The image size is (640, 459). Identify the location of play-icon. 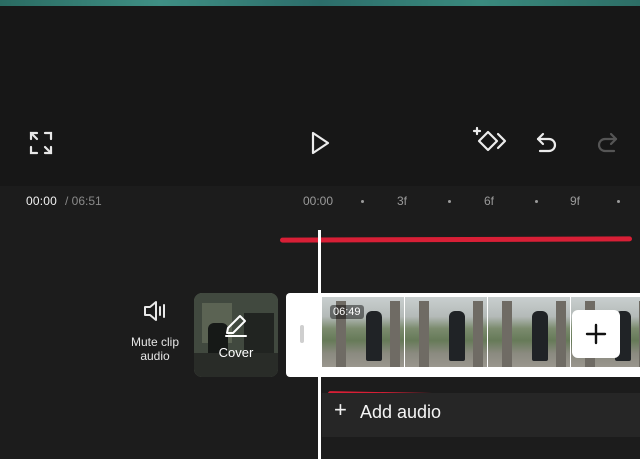
(320, 143).